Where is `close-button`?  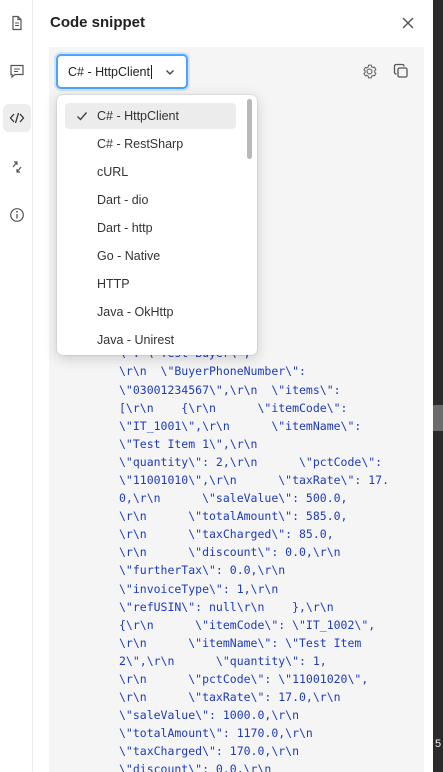
close-button is located at coordinates (408, 23).